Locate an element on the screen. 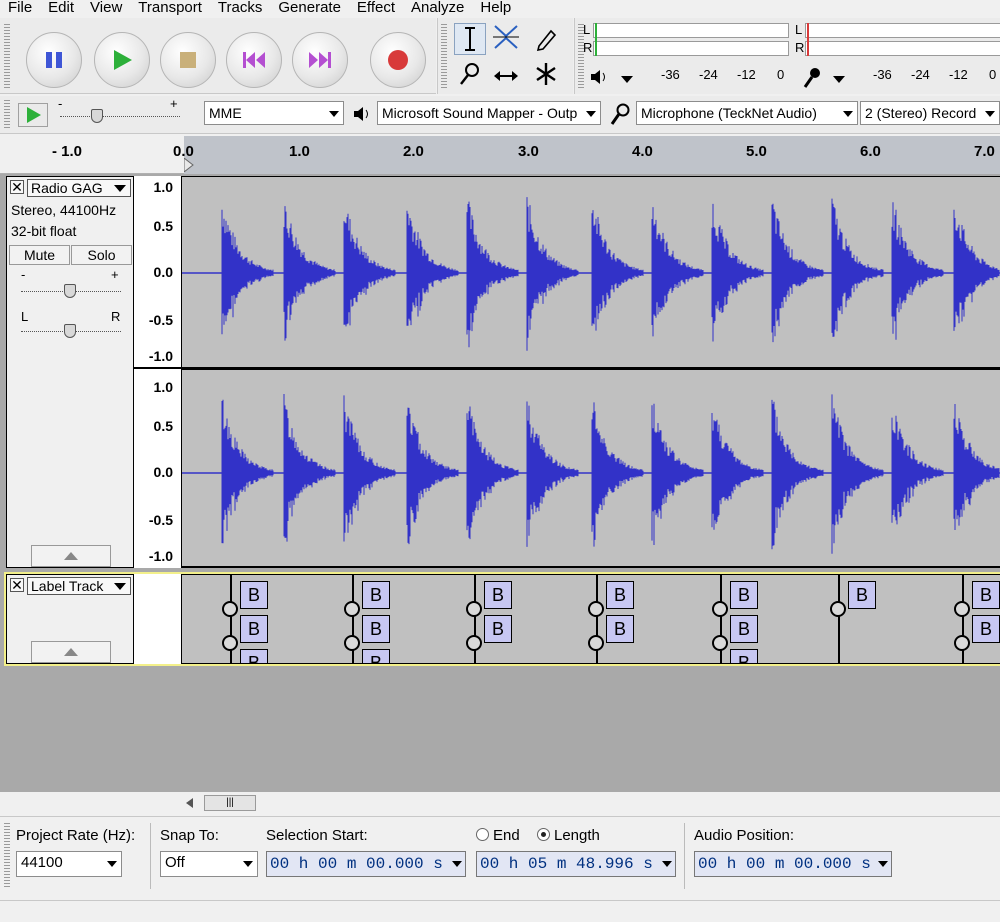 Image resolution: width=1000 pixels, height=922 pixels. menu-view: View is located at coordinates (106, 9).